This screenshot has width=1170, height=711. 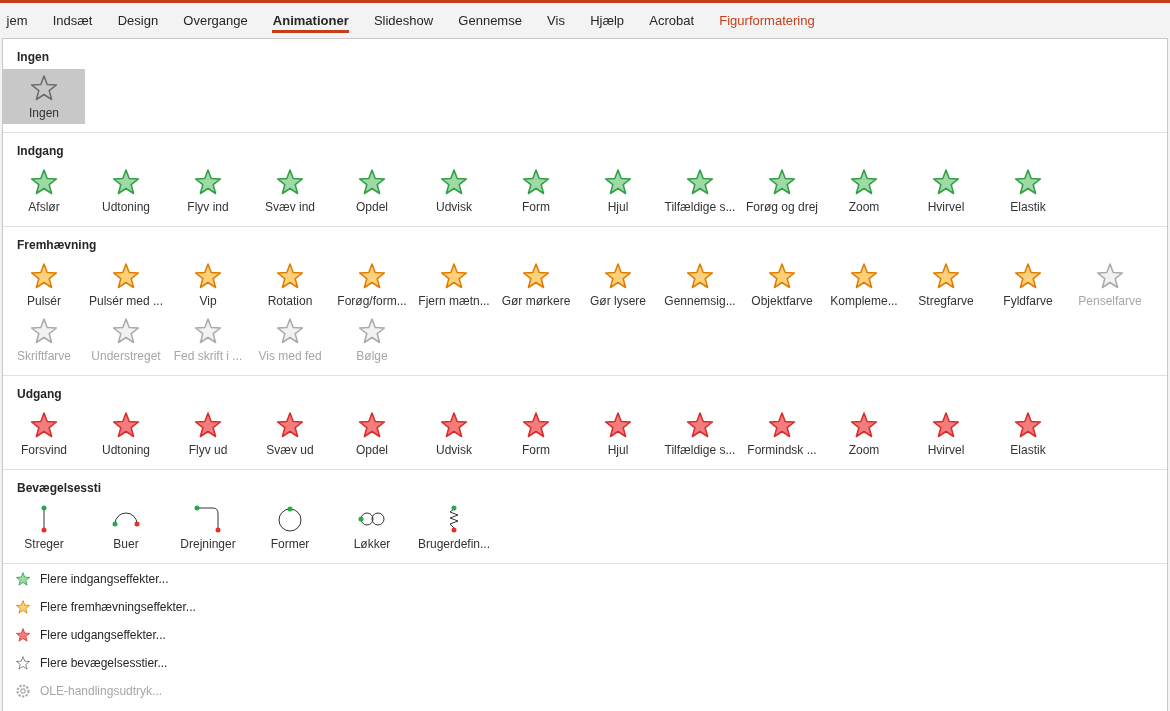 I want to click on ribbon-tab: Indsæt, so click(x=73, y=20).